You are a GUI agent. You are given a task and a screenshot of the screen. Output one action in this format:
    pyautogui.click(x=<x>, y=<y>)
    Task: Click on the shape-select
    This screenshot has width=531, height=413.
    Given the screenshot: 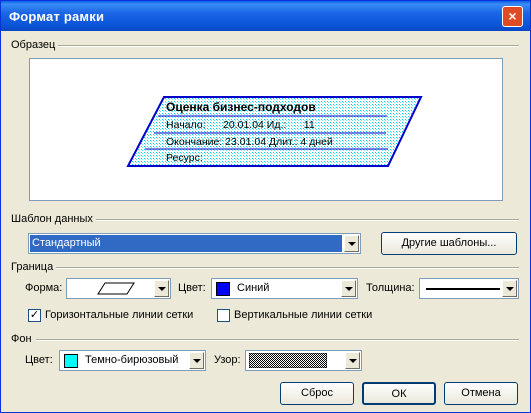 What is the action you would take?
    pyautogui.click(x=118, y=288)
    